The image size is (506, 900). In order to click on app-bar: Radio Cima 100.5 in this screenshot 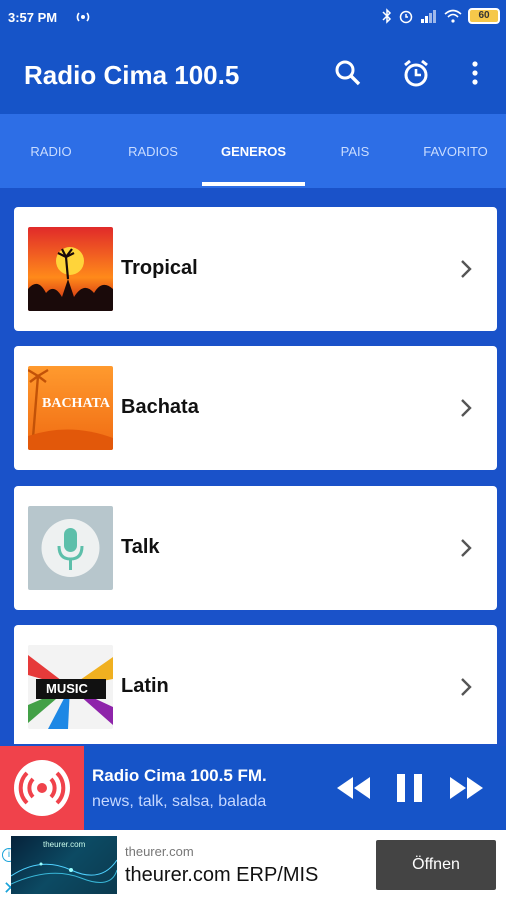, I will do `click(253, 75)`.